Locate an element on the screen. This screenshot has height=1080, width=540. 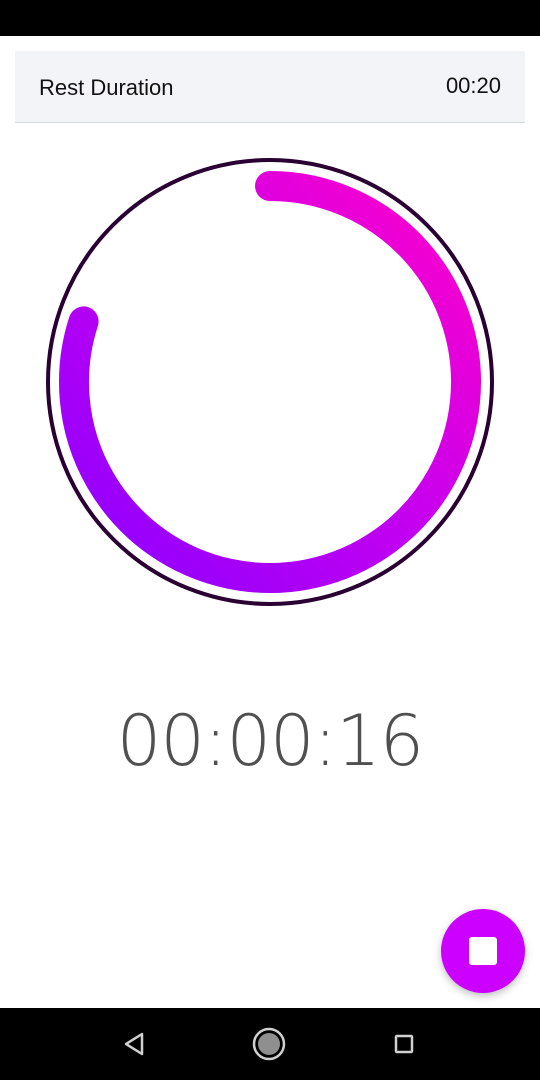
status-bar is located at coordinates (270, 18).